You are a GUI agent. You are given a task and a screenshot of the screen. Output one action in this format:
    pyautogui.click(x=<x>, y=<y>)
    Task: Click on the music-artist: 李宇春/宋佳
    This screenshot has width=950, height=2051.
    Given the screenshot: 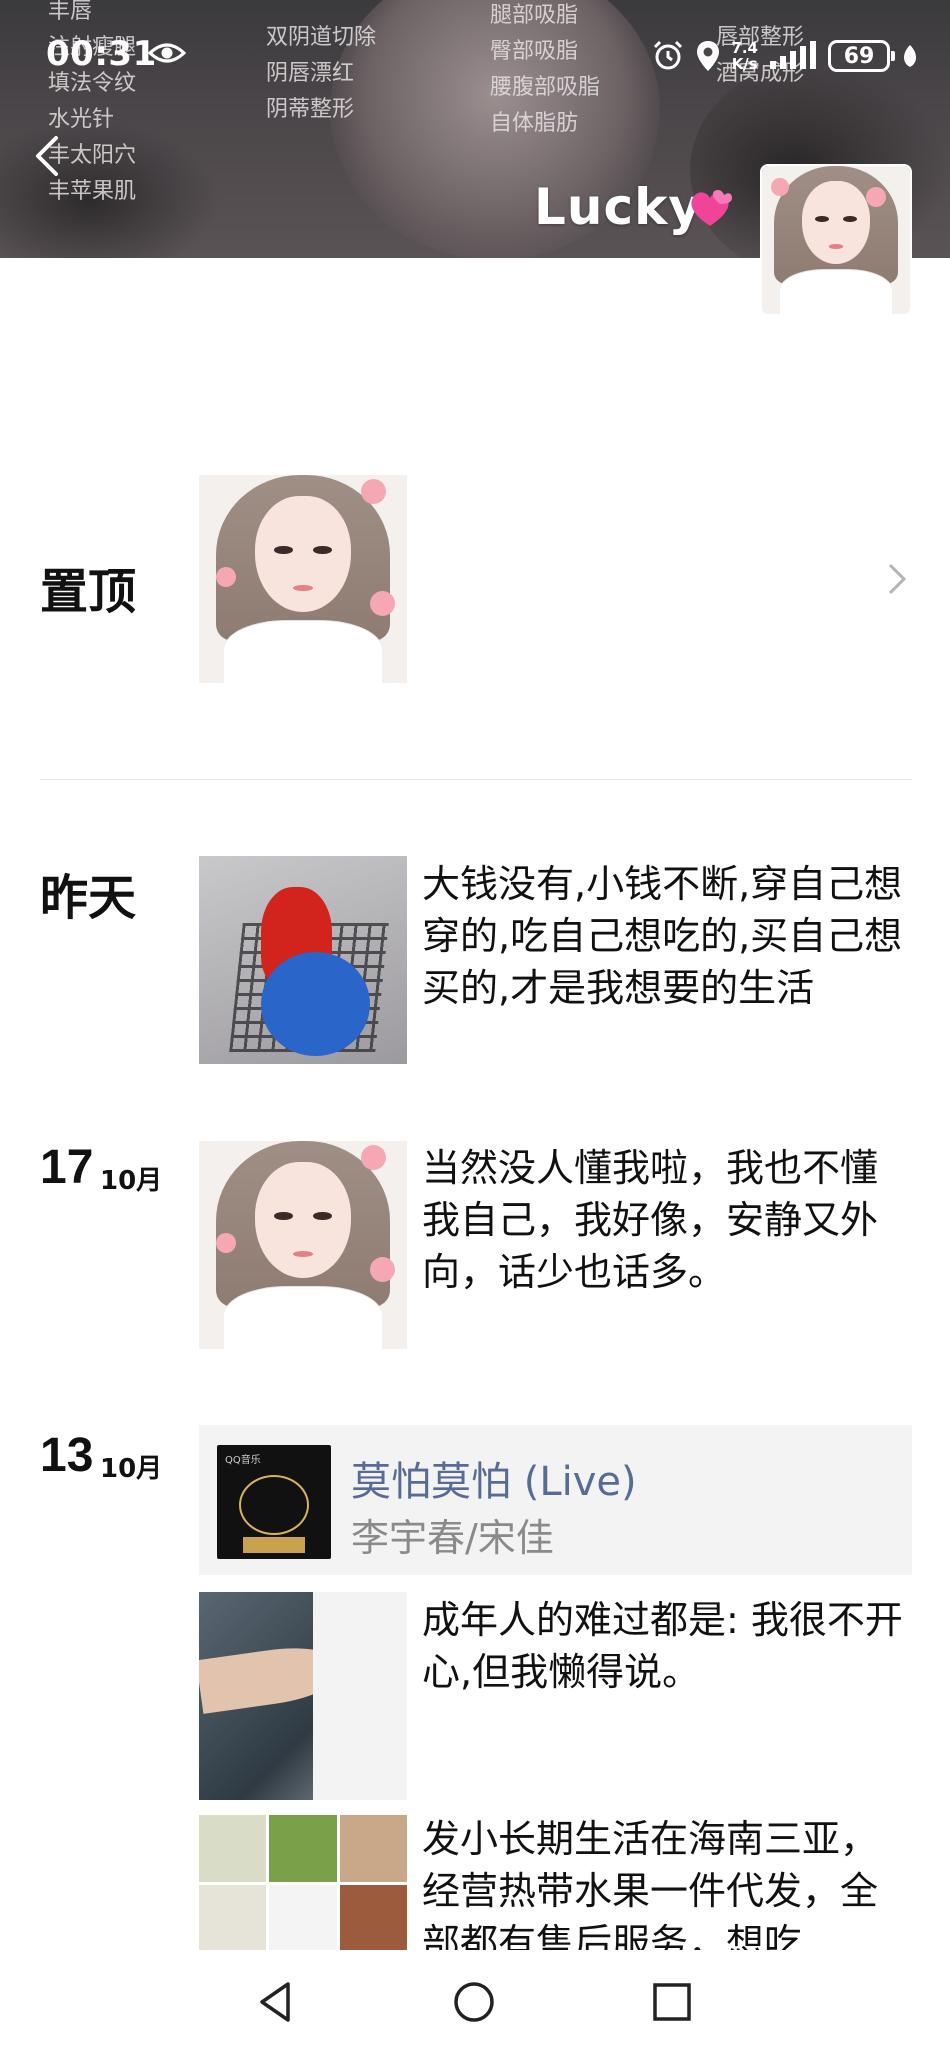 What is the action you would take?
    pyautogui.click(x=452, y=1538)
    